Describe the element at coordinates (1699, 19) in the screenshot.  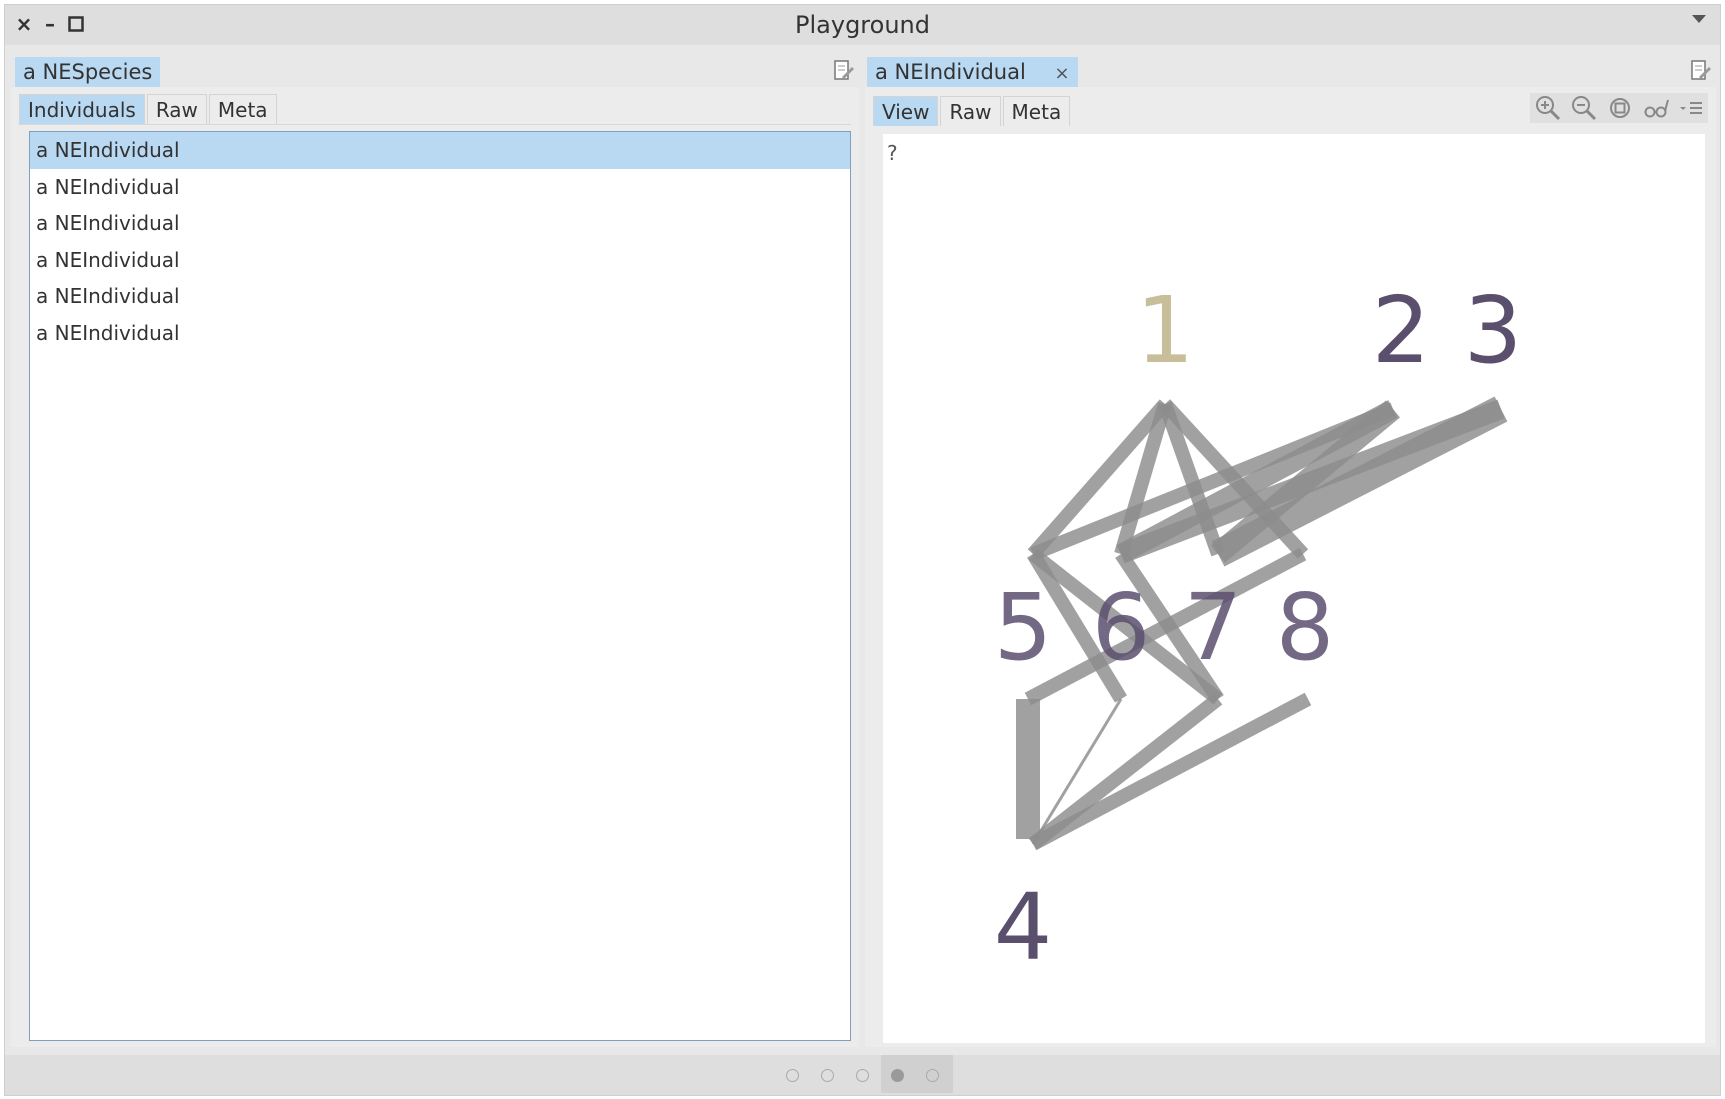
I see `window-menu-icon` at that location.